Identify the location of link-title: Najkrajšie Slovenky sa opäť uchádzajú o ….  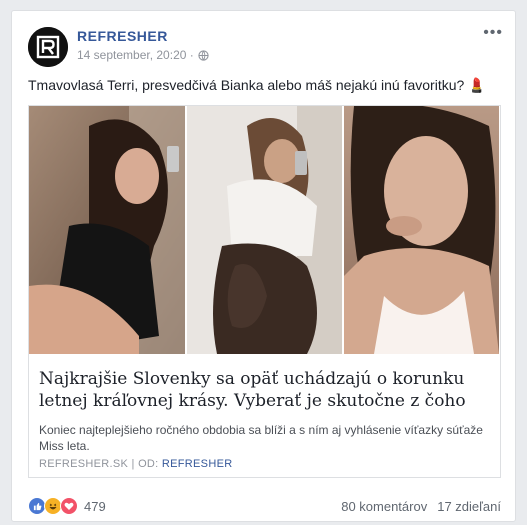
(266, 390).